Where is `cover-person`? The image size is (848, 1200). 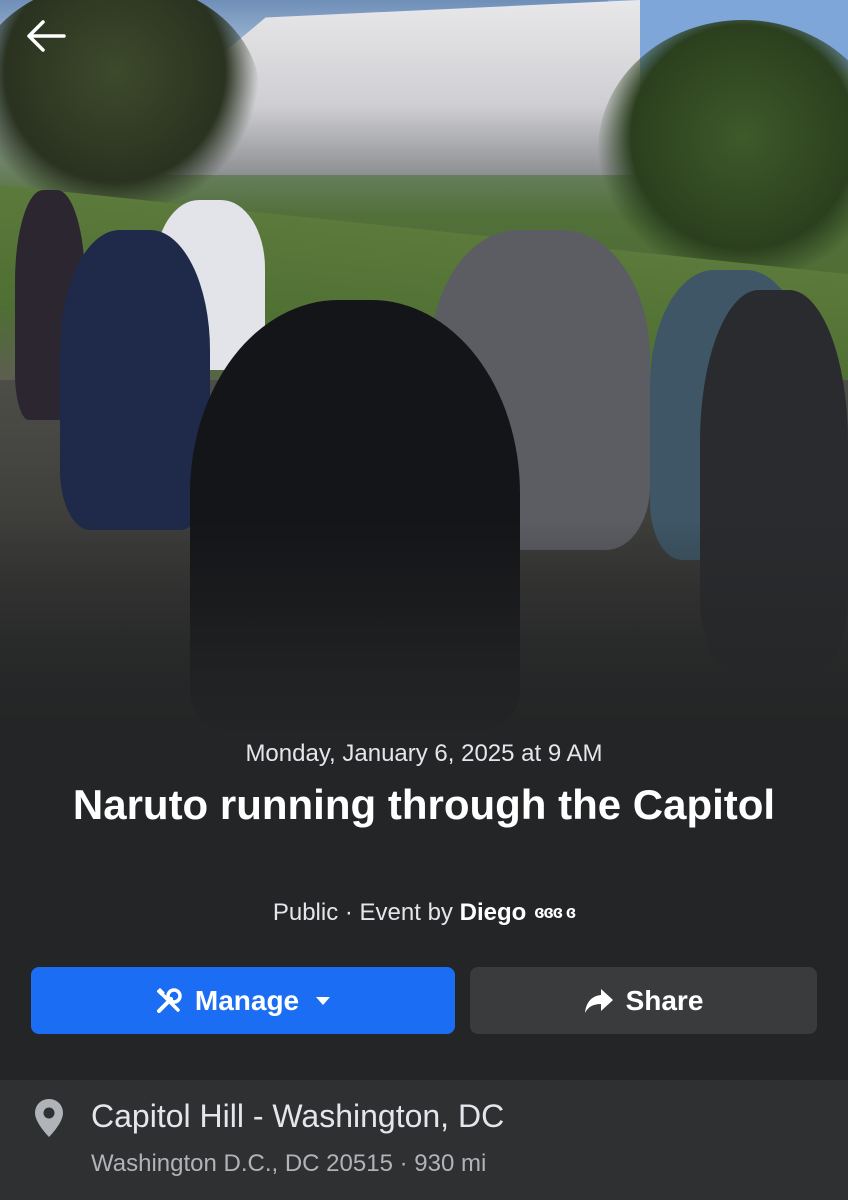 cover-person is located at coordinates (135, 380).